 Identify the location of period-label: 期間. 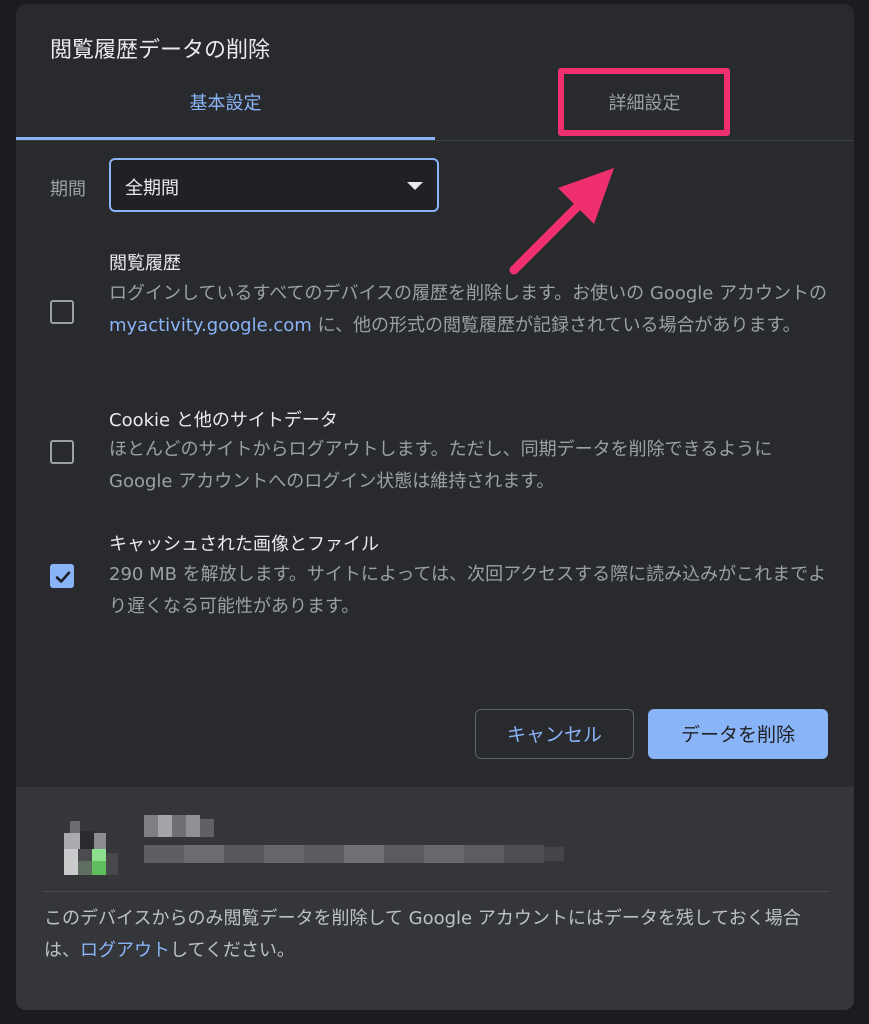
(68, 189).